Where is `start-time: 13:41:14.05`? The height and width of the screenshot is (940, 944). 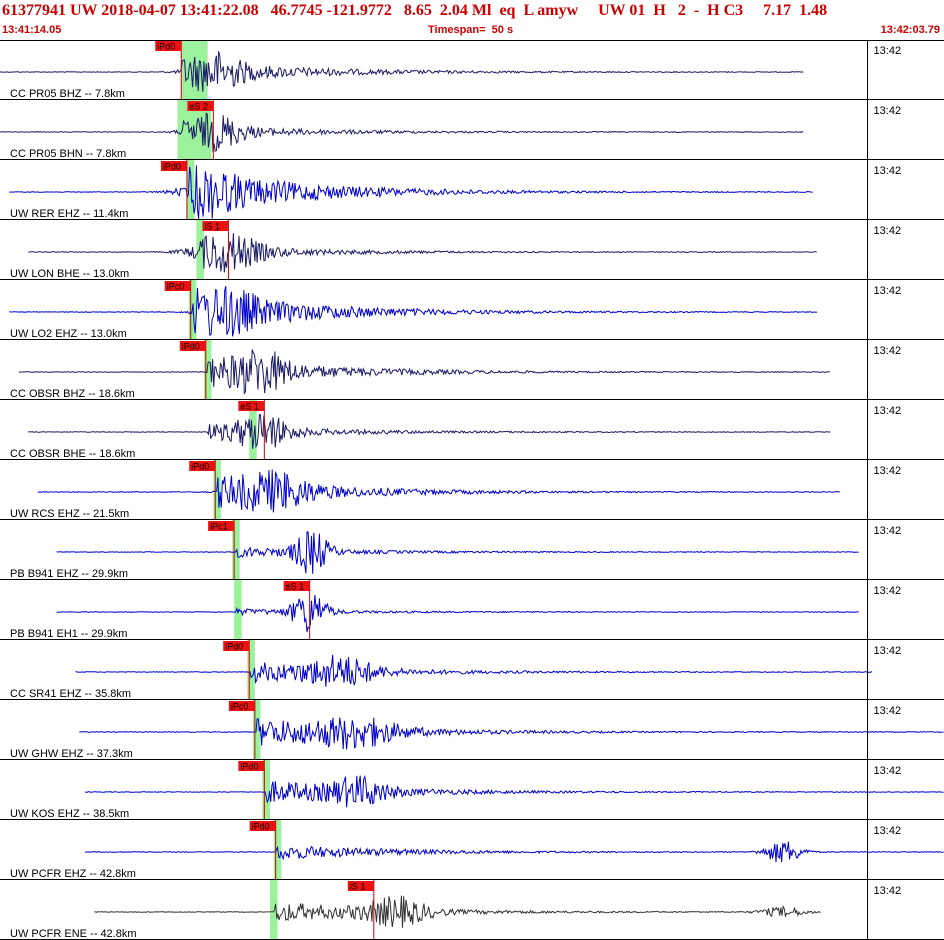
start-time: 13:41:14.05 is located at coordinates (32, 30).